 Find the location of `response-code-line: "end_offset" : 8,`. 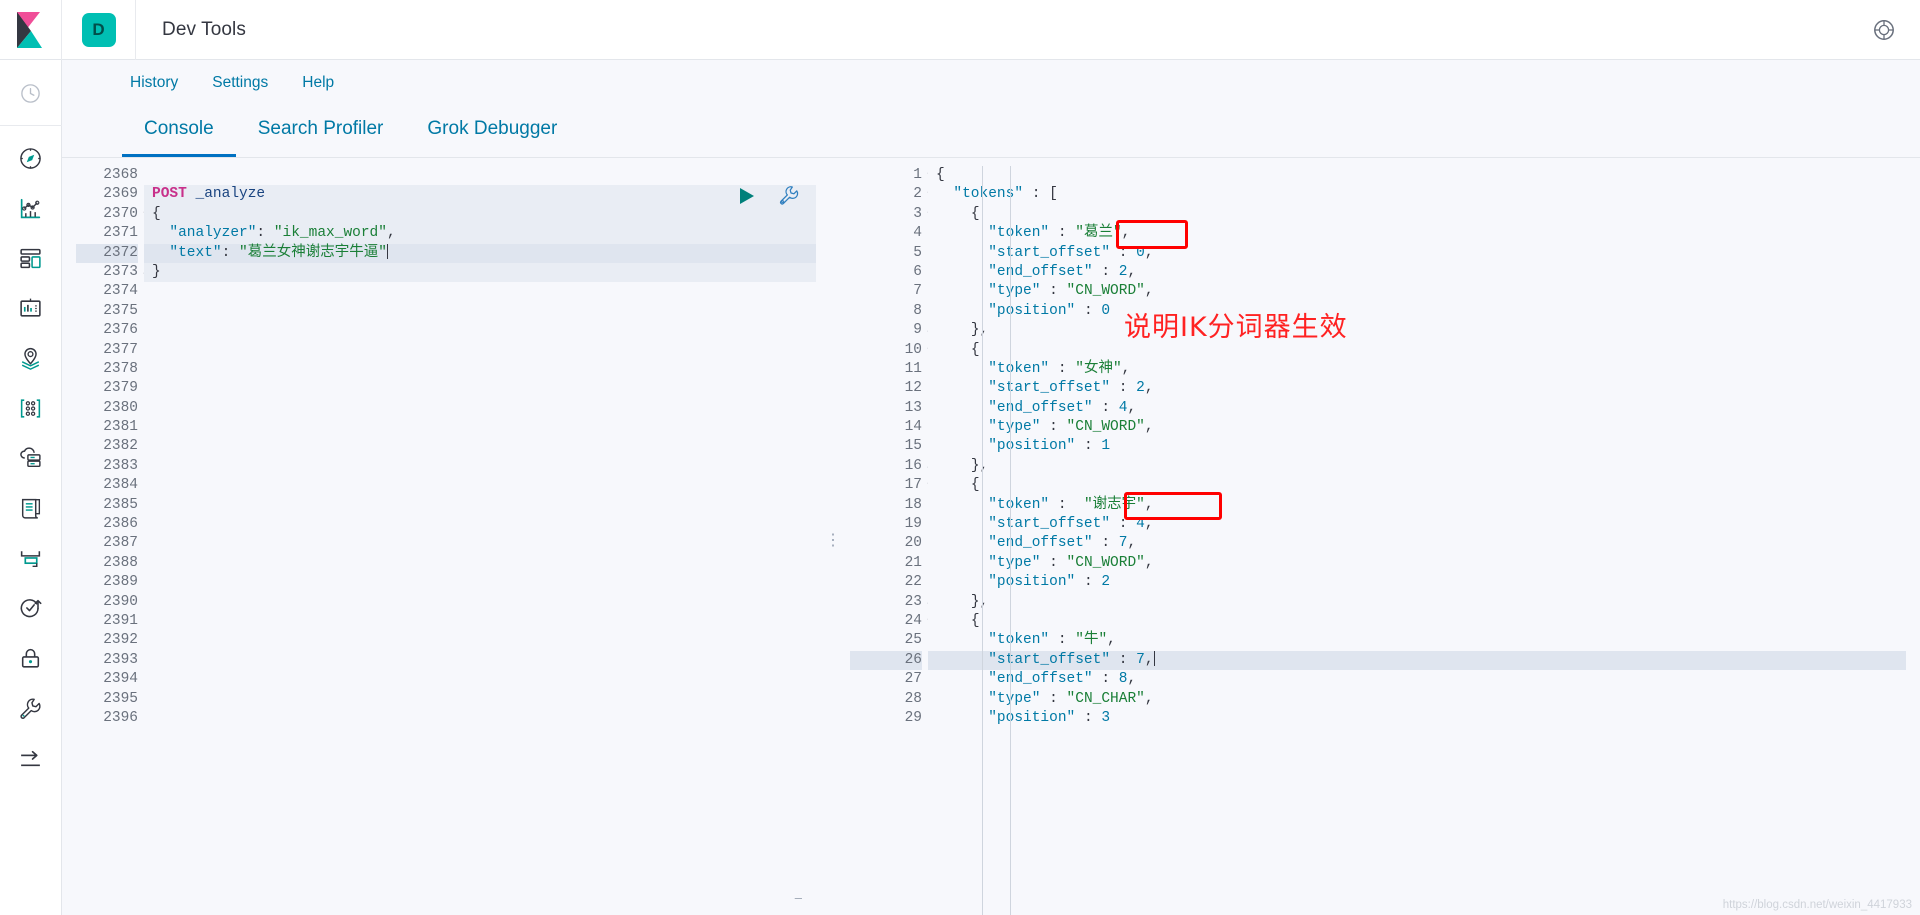

response-code-line: "end_offset" : 8, is located at coordinates (1417, 679).